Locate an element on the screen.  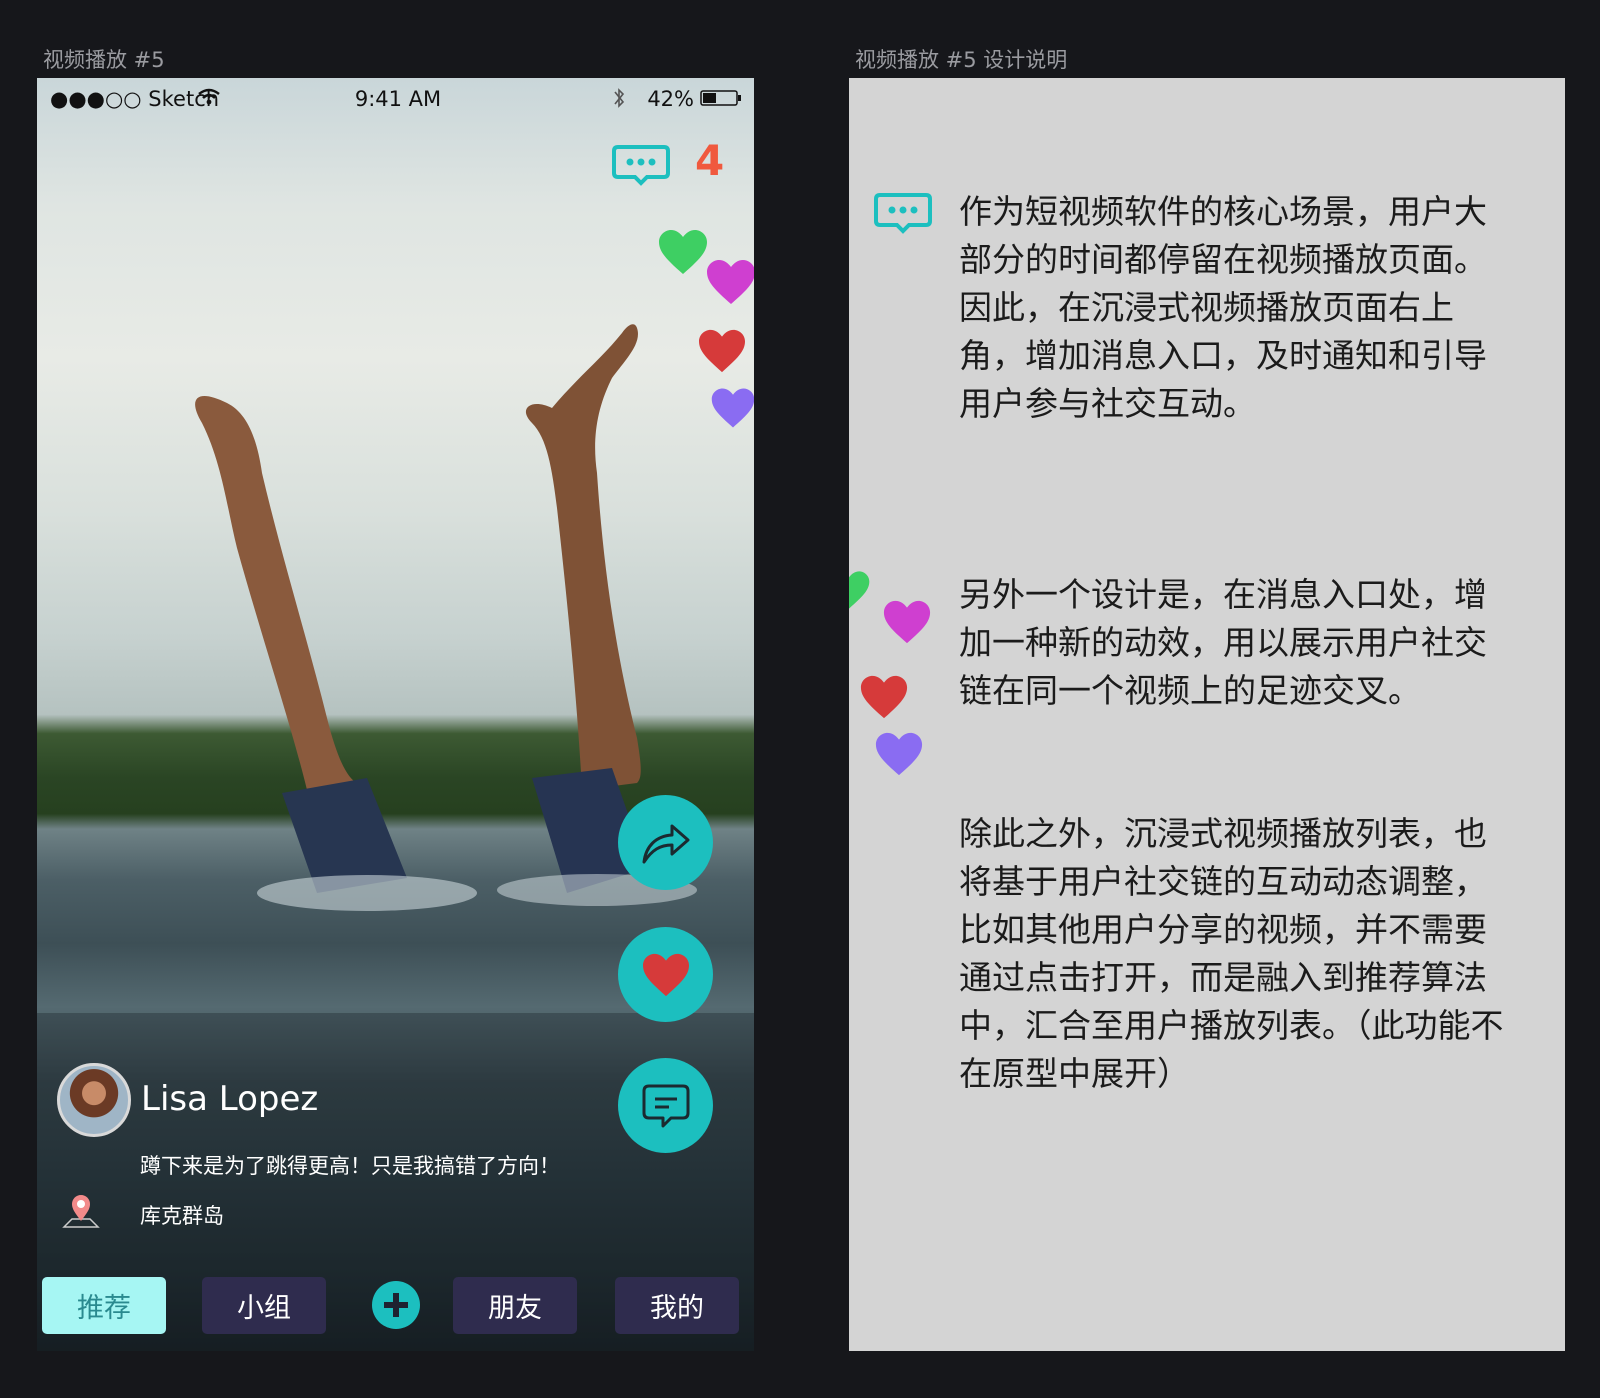
status-bar: ●●●○○ Sketch 9:41 AM 42% is located at coordinates (395, 98).